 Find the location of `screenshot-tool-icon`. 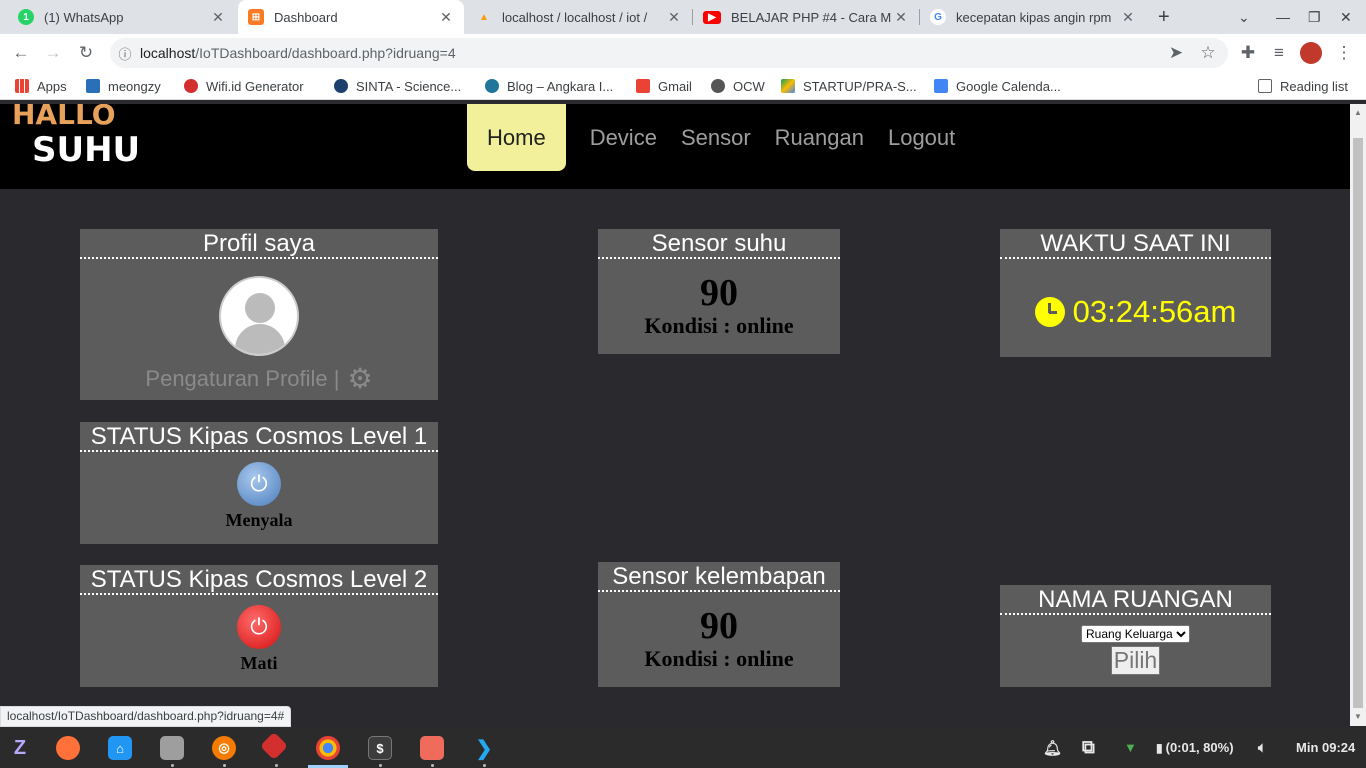

screenshot-tool-icon is located at coordinates (432, 748).